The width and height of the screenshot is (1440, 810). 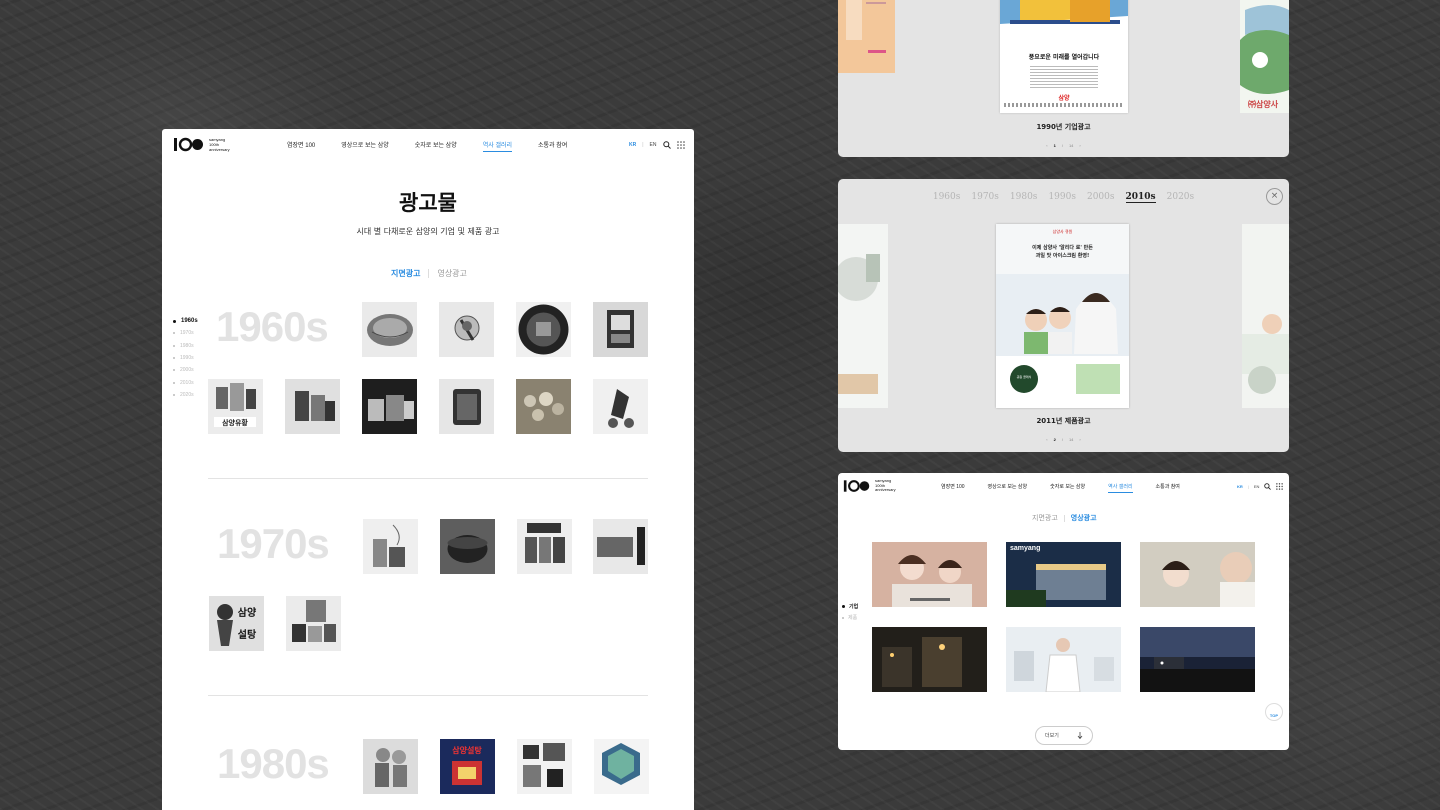 What do you see at coordinates (1140, 197) in the screenshot?
I see `modal-decade-2010s: 2010s` at bounding box center [1140, 197].